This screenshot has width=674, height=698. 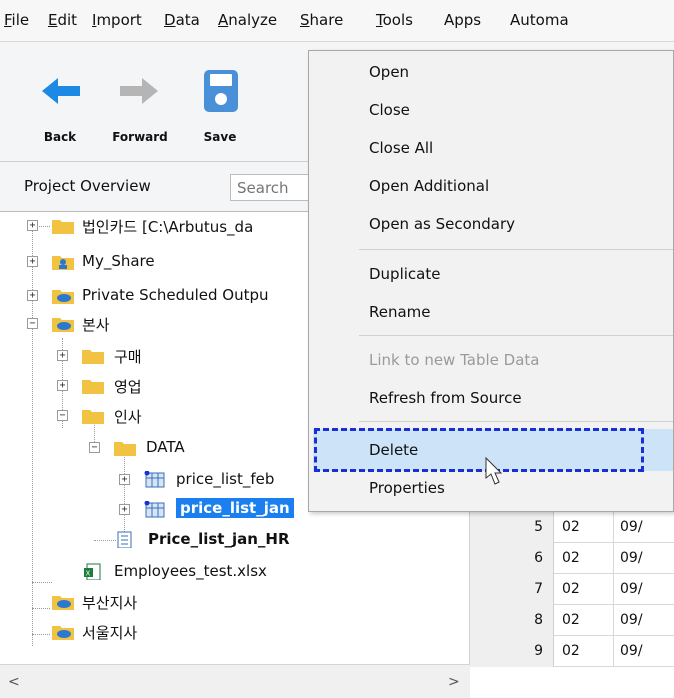 What do you see at coordinates (512, 651) in the screenshot?
I see `row-number: 9` at bounding box center [512, 651].